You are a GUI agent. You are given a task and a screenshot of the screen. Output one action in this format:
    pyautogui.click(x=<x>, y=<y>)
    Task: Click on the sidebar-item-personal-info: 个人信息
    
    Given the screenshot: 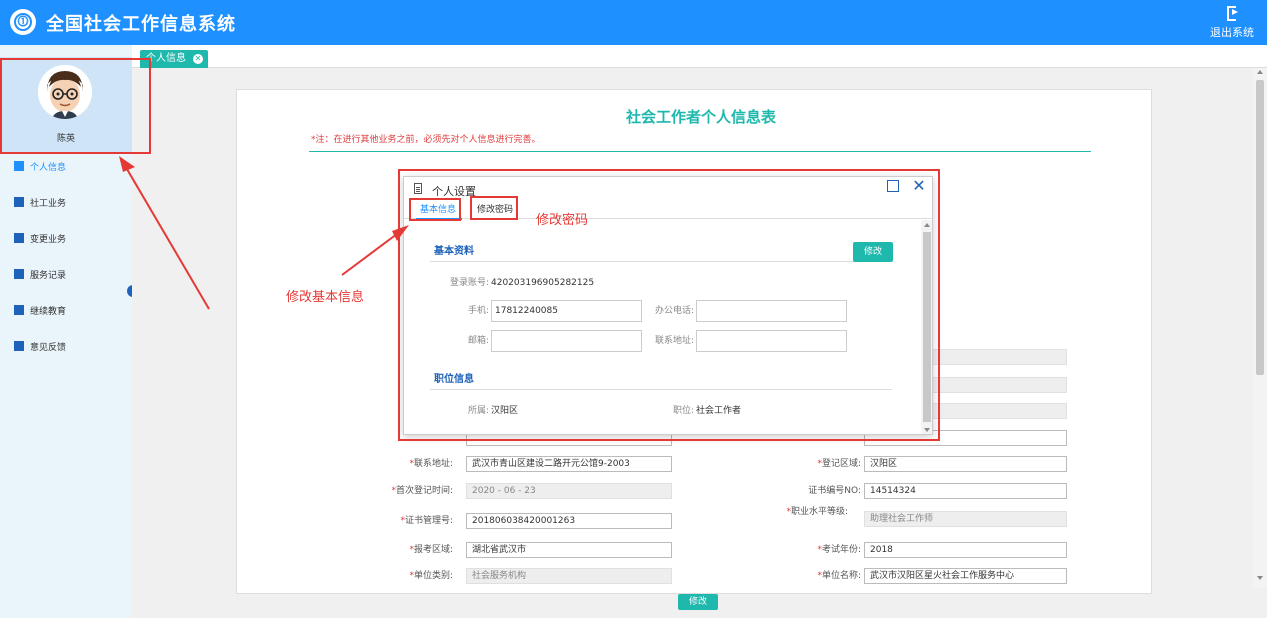 What is the action you would take?
    pyautogui.click(x=66, y=172)
    